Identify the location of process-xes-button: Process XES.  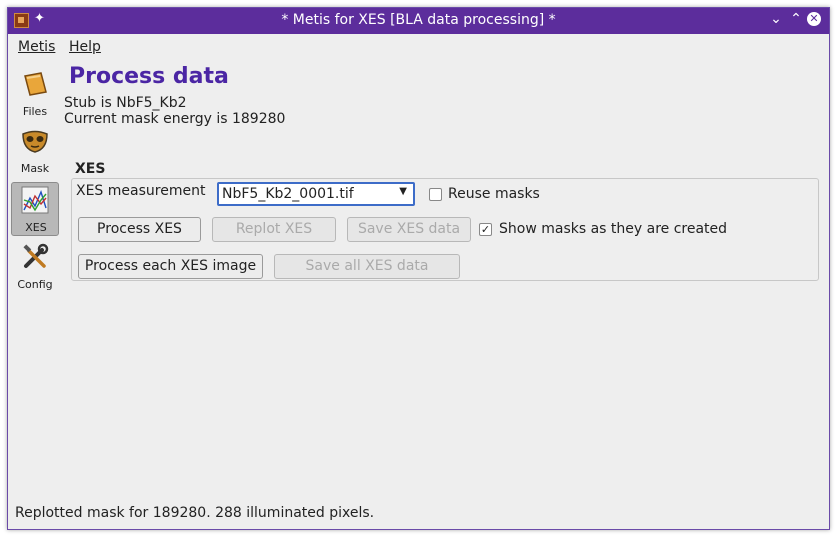
(139, 229).